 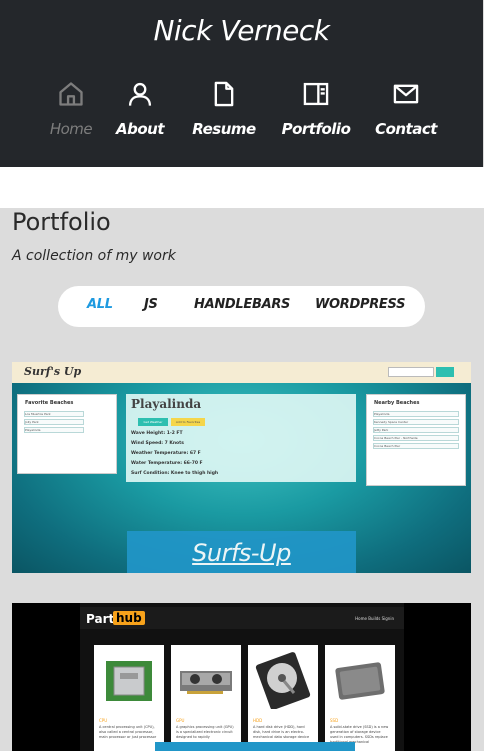 I want to click on project-caption: Surfs-Up, so click(x=241, y=552).